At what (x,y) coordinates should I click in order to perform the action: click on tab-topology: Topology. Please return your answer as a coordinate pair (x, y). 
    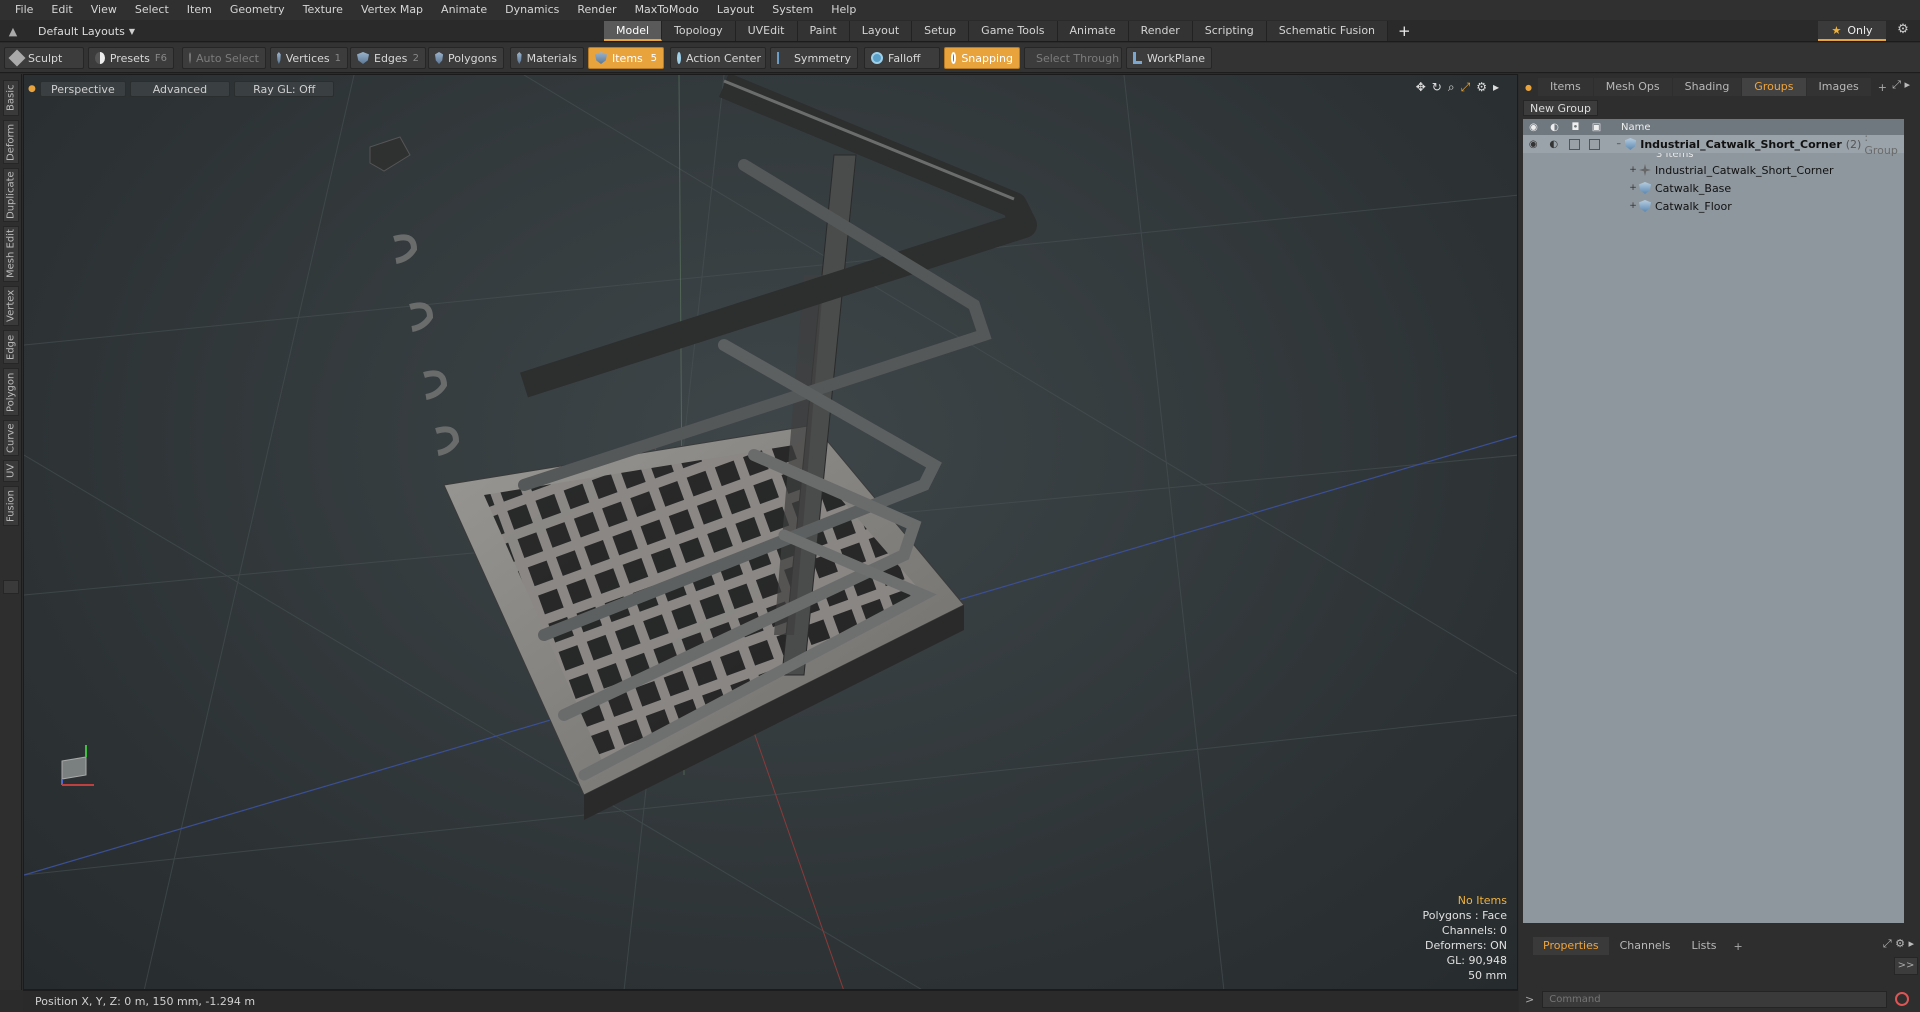
    Looking at the image, I should click on (699, 31).